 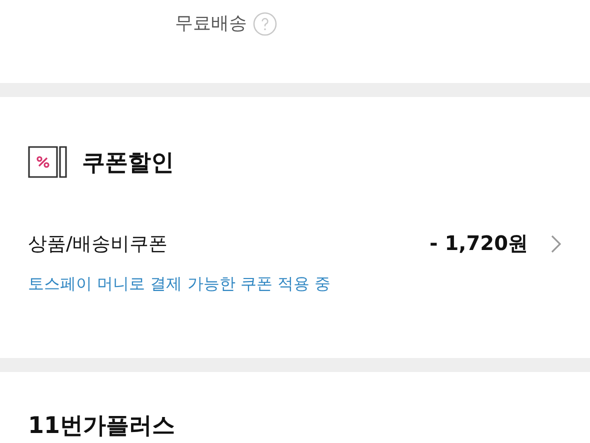 I want to click on chevron-right-icon, so click(x=556, y=244).